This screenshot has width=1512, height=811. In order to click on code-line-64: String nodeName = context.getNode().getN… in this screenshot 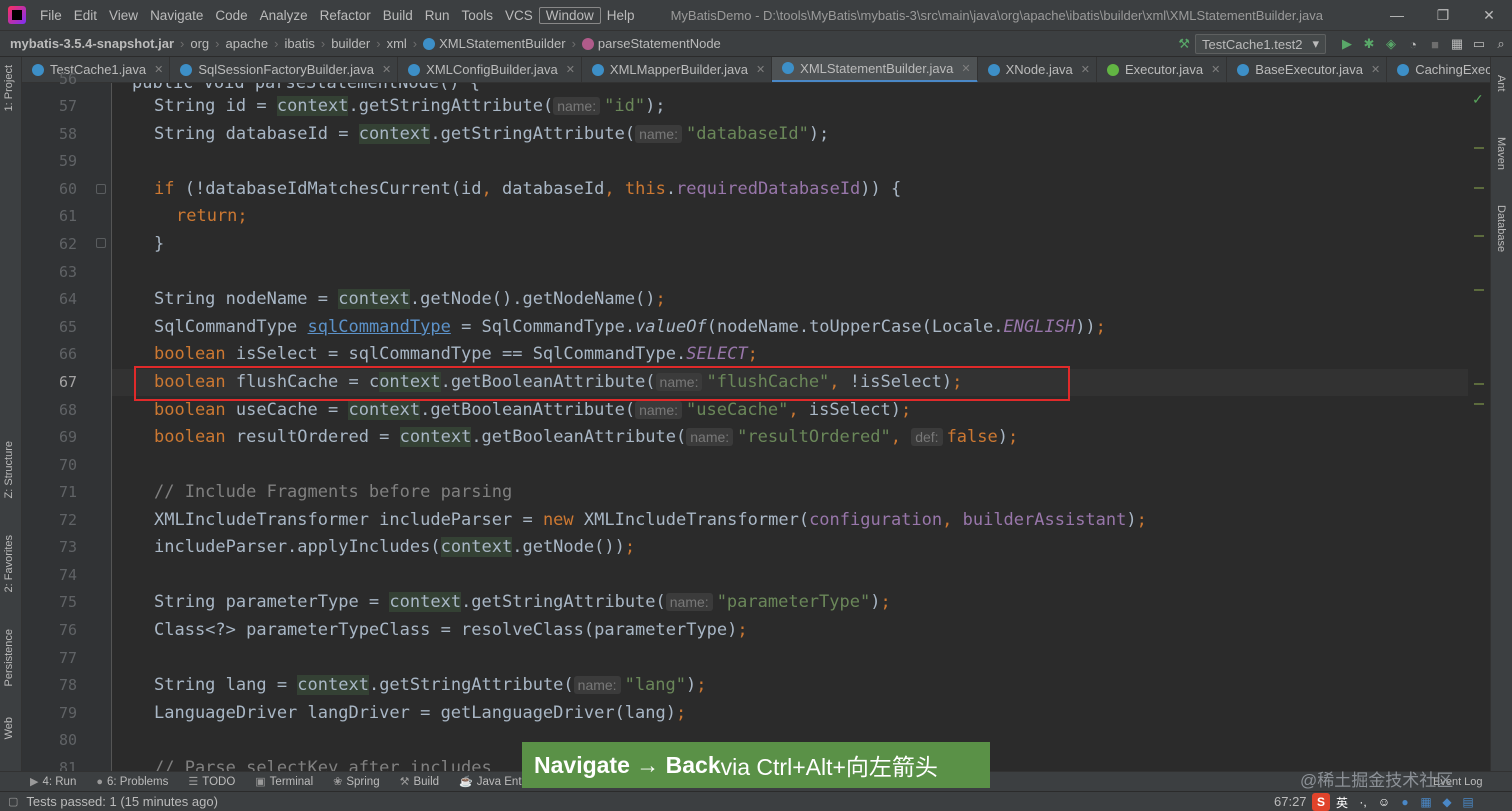, I will do `click(410, 299)`.